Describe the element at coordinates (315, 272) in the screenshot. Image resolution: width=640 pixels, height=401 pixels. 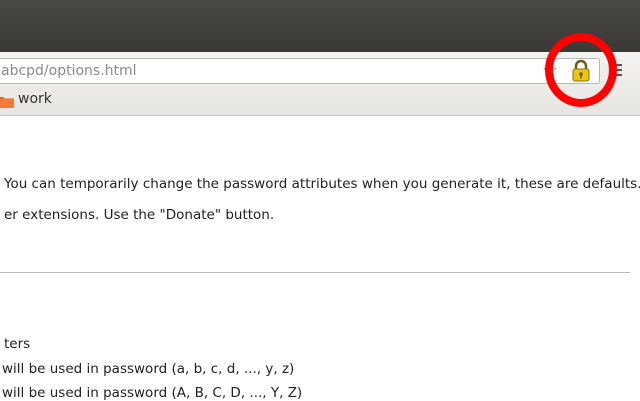
I see `section-divider` at that location.